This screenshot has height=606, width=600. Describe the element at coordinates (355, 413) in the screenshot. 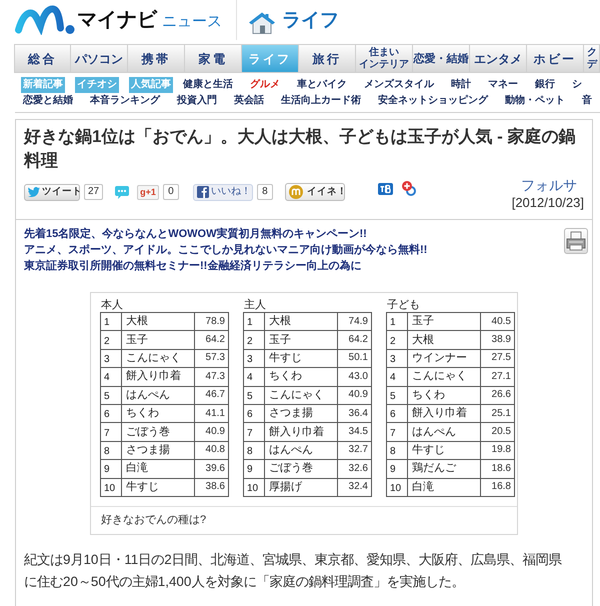

I see `table-cell: 36.4` at that location.